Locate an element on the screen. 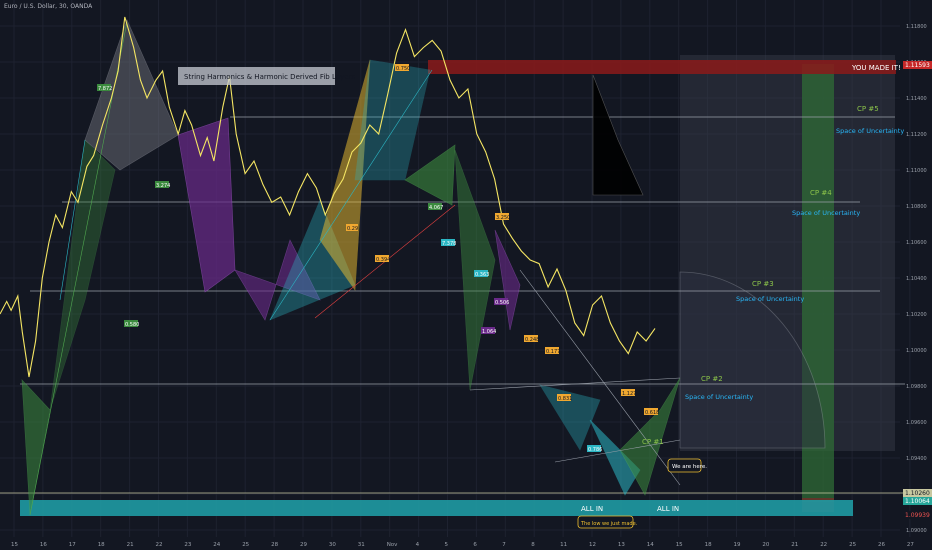  price-tag-1: 1.11593 is located at coordinates (917, 65).